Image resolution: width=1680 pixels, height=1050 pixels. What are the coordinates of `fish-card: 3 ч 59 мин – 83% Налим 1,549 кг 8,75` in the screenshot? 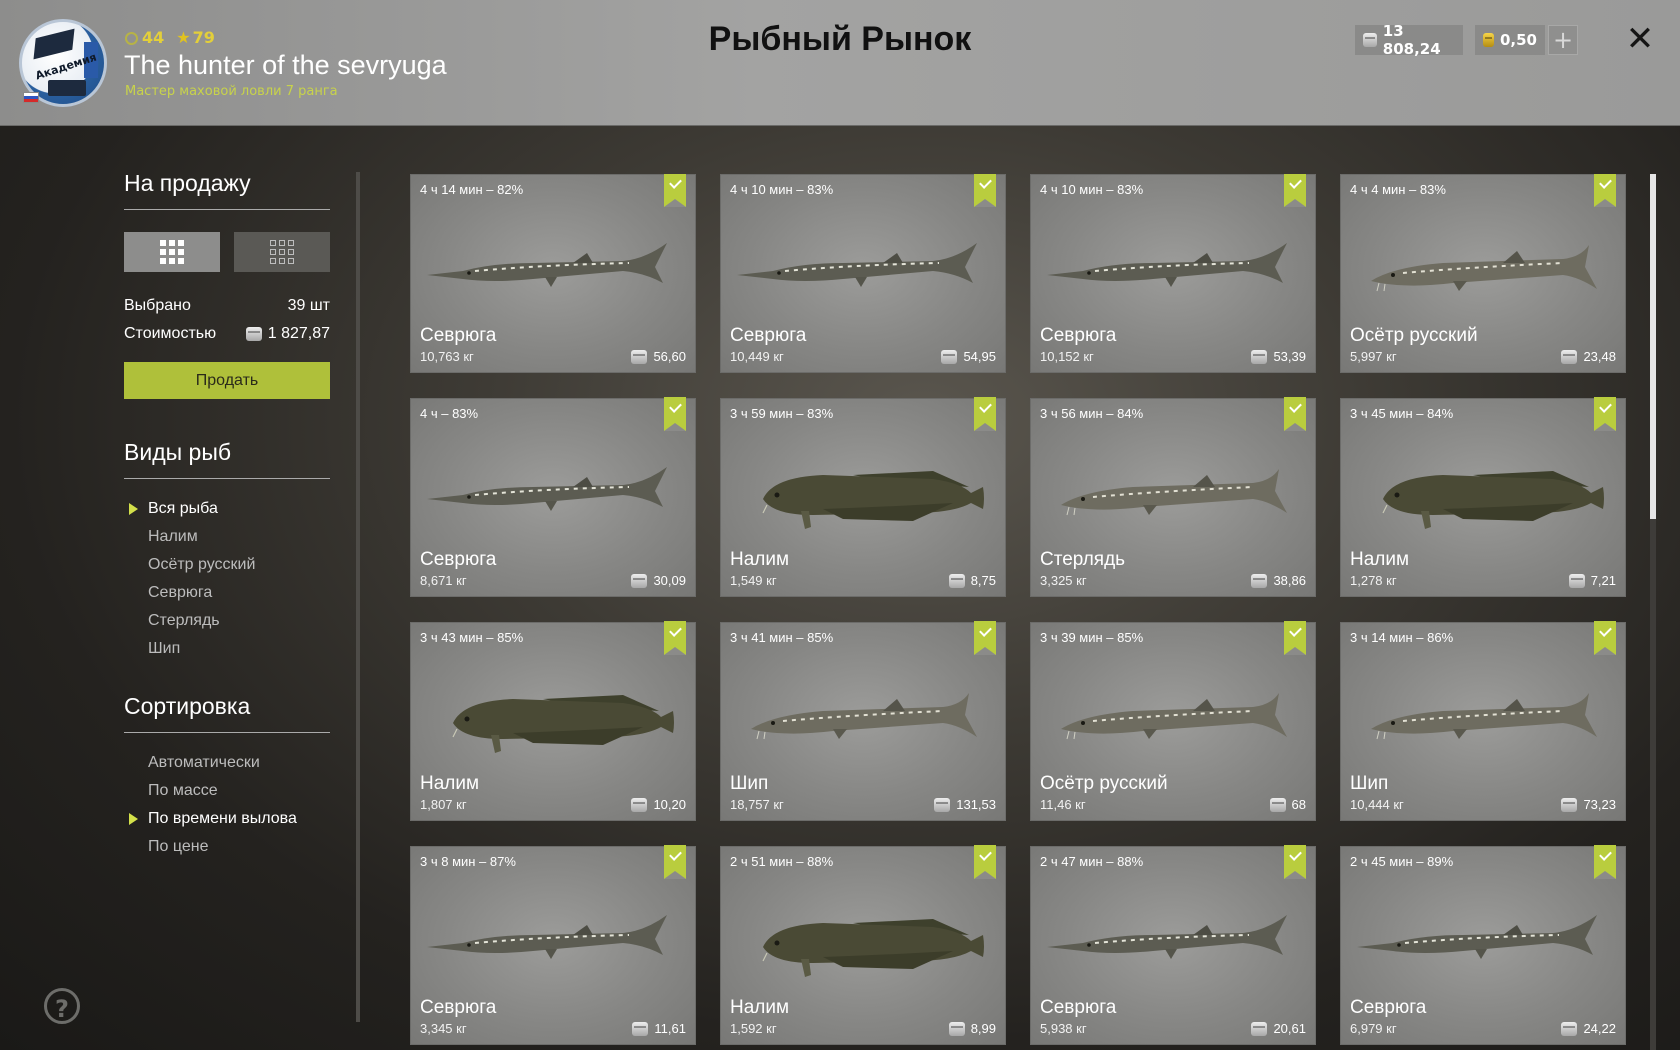 It's located at (863, 497).